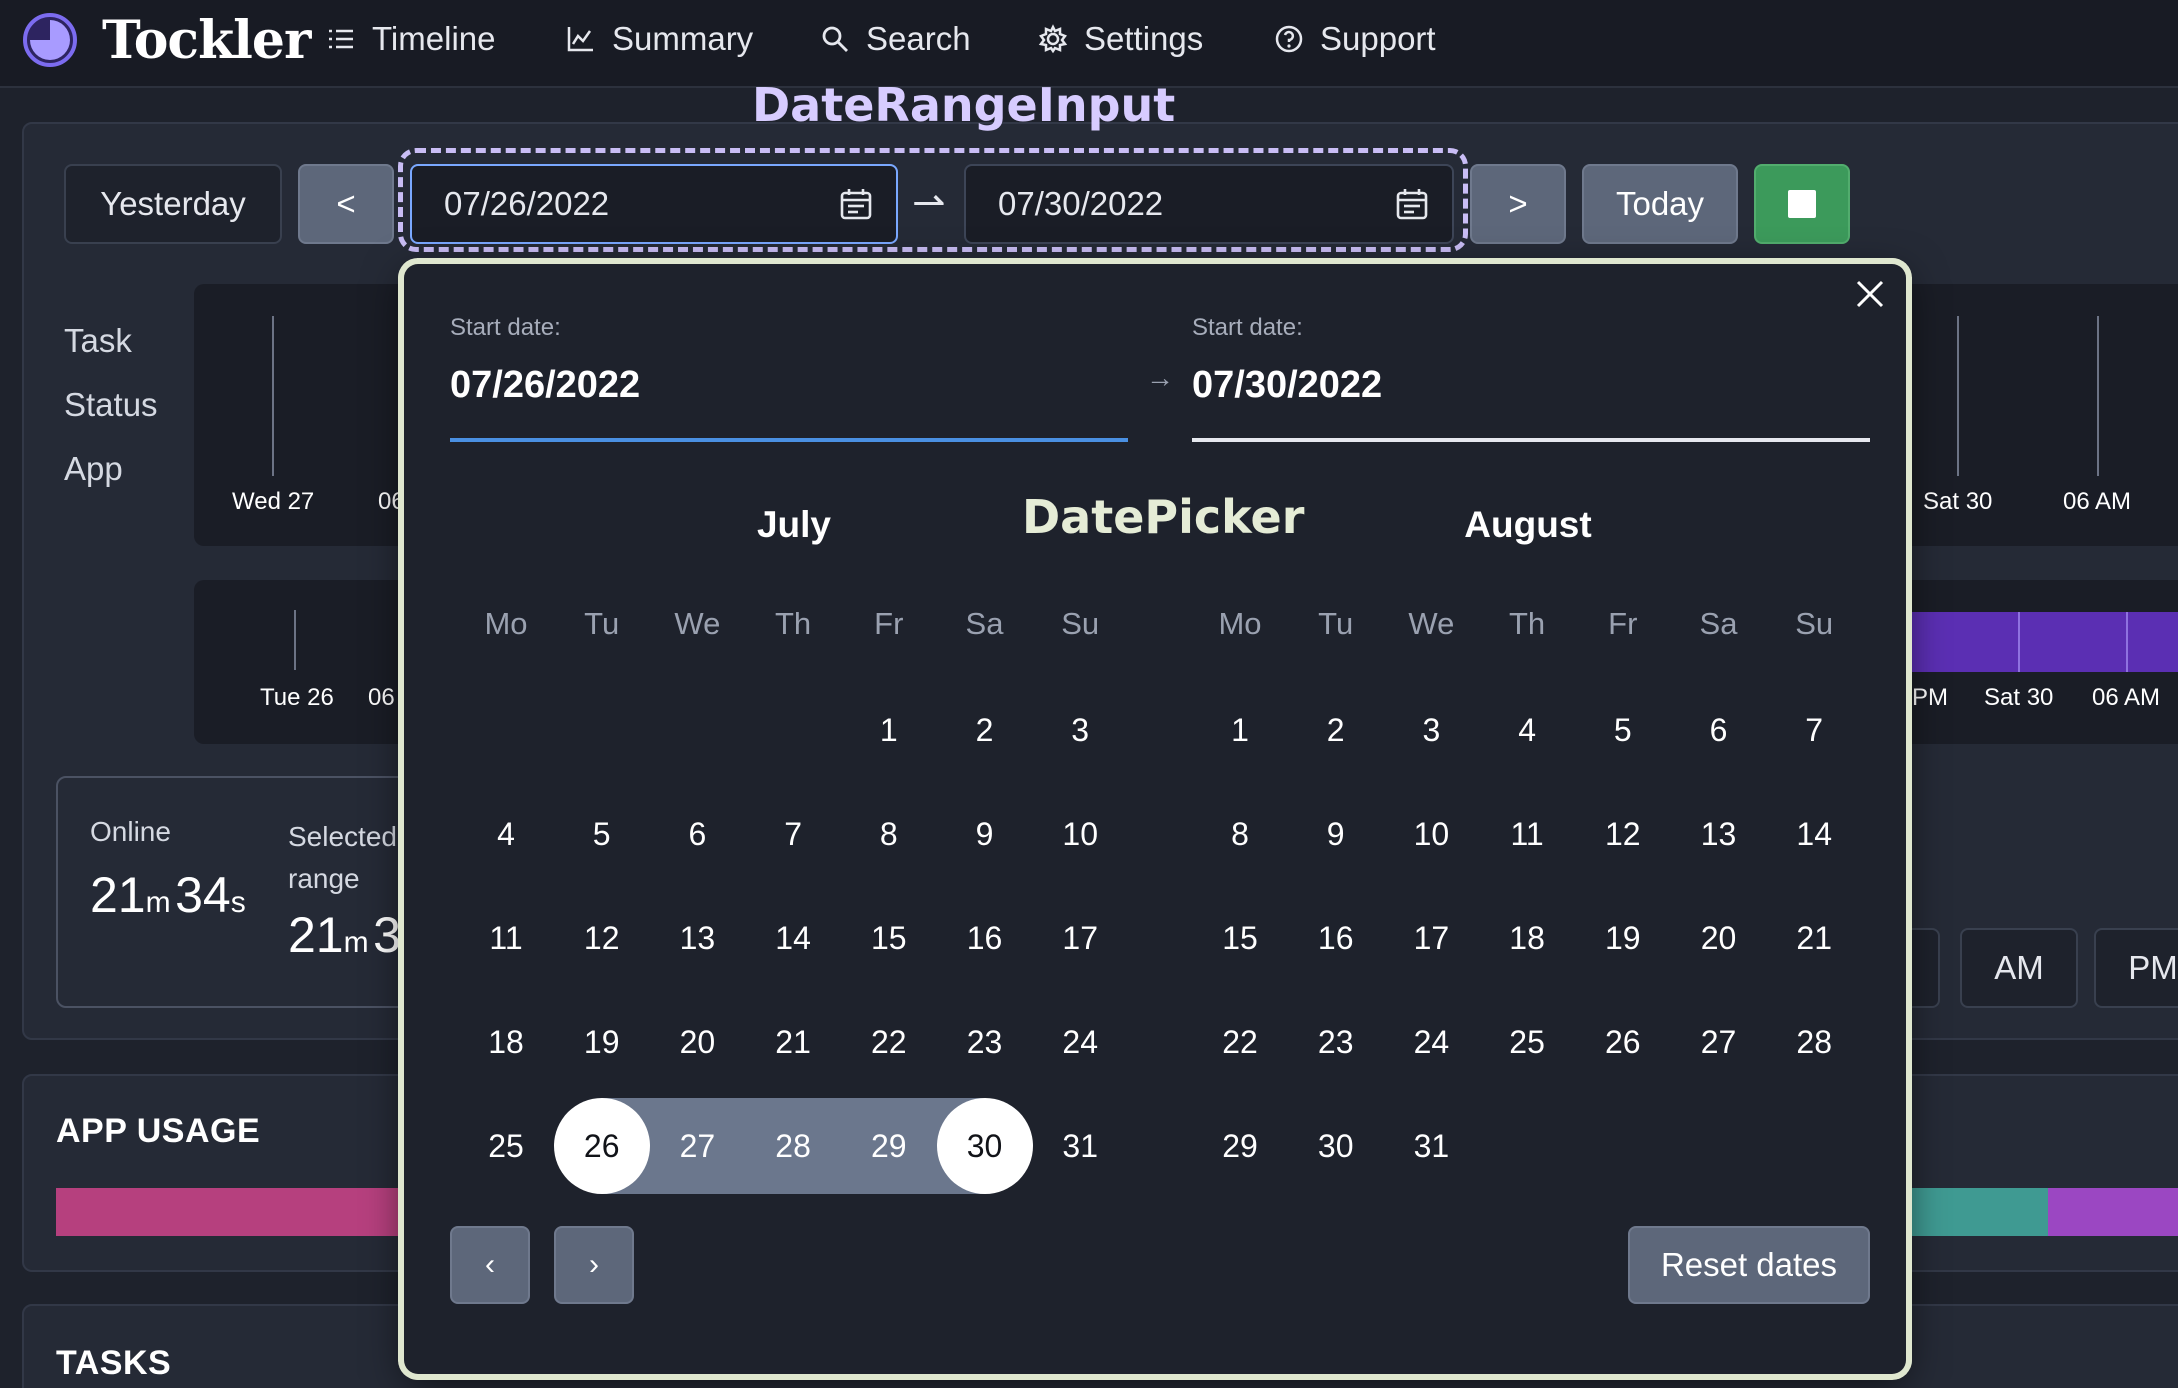 The width and height of the screenshot is (2178, 1388). What do you see at coordinates (1144, 38) in the screenshot?
I see `nav-settings-label: Settings` at bounding box center [1144, 38].